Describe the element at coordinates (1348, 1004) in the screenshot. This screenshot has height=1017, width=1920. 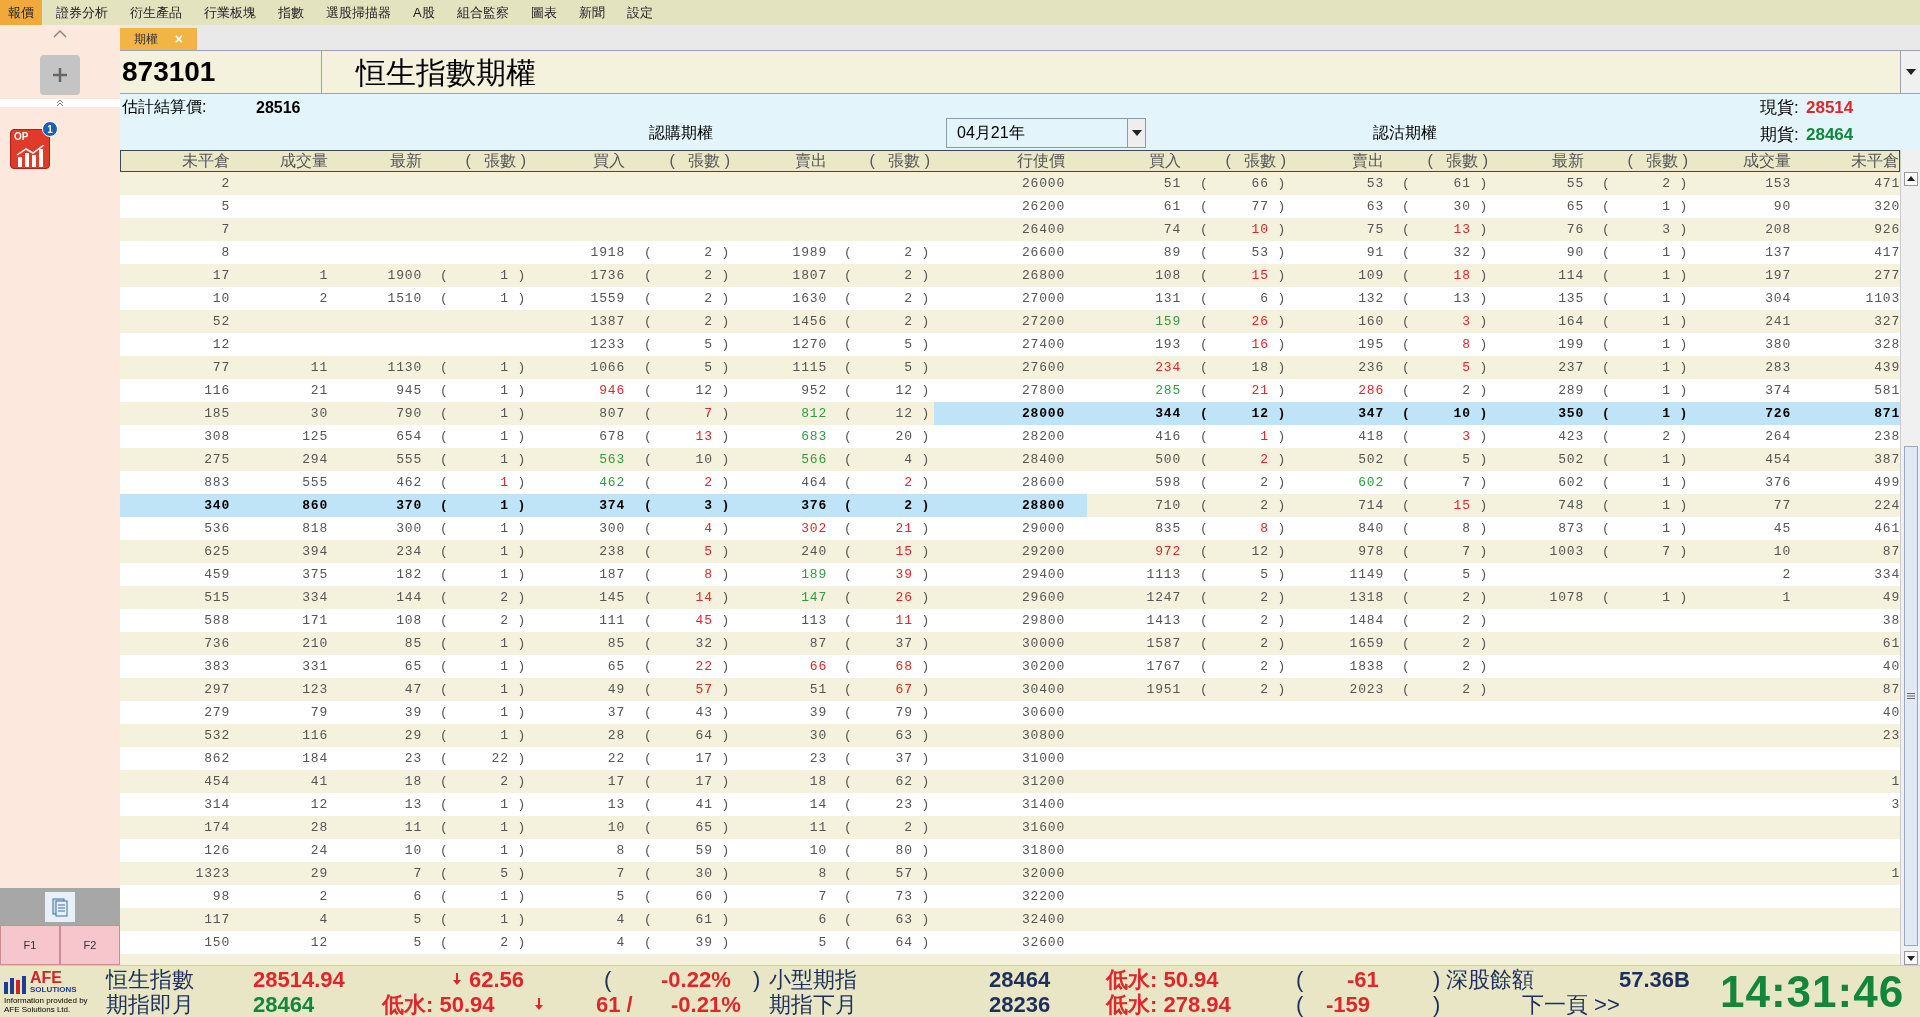
I see `ticker-text: -159` at that location.